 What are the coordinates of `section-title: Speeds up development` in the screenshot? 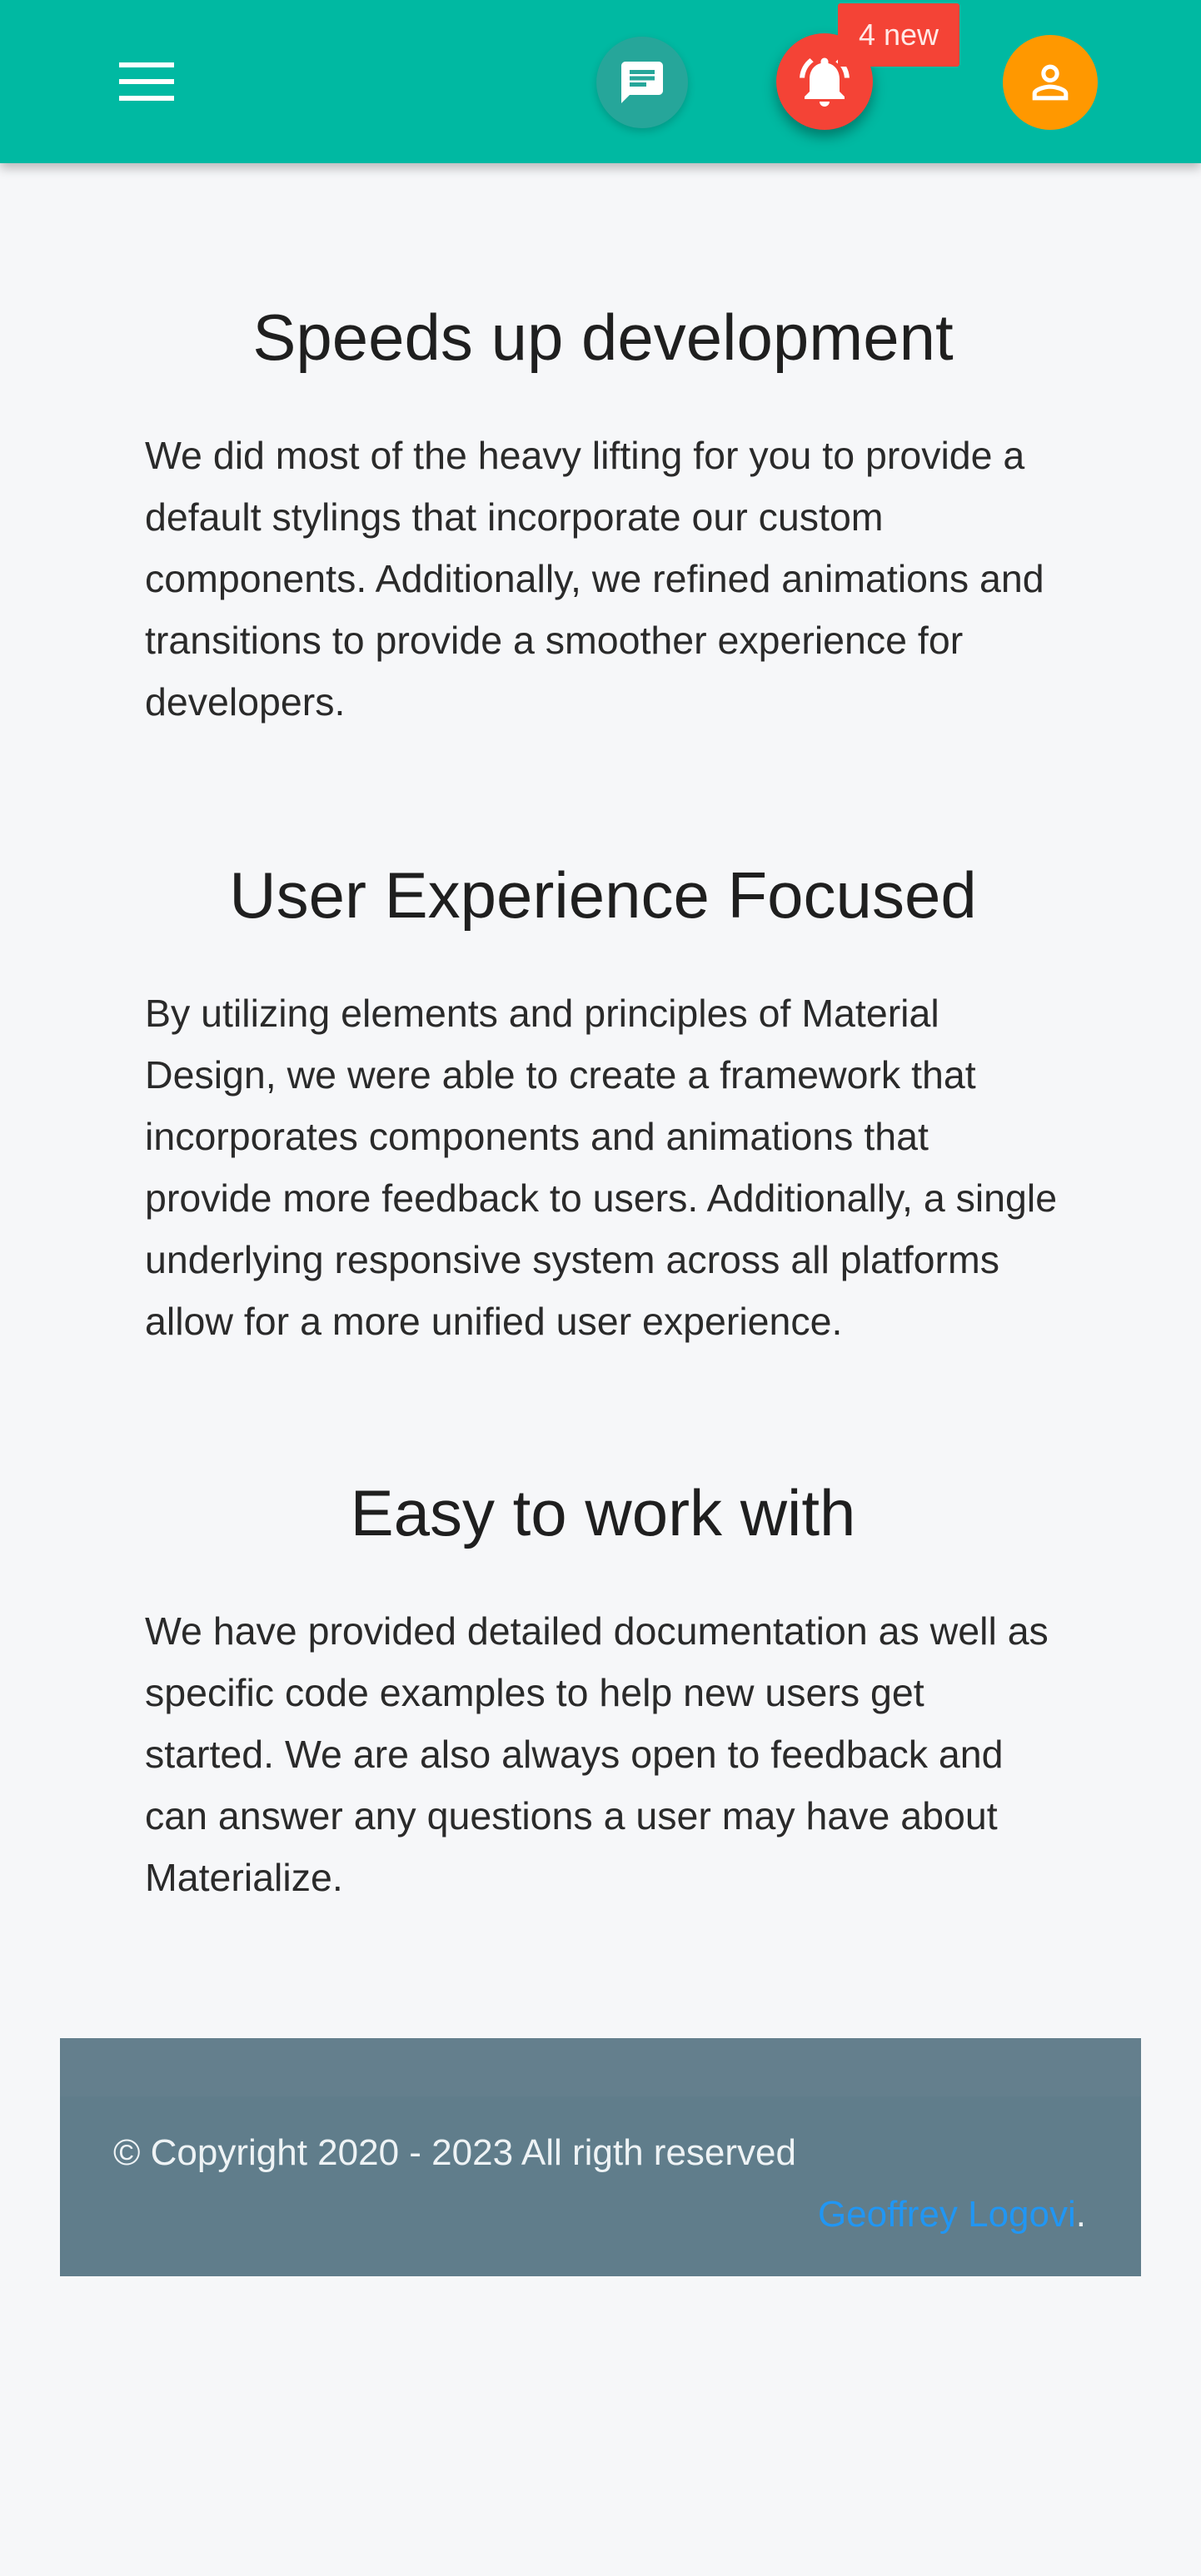 It's located at (603, 337).